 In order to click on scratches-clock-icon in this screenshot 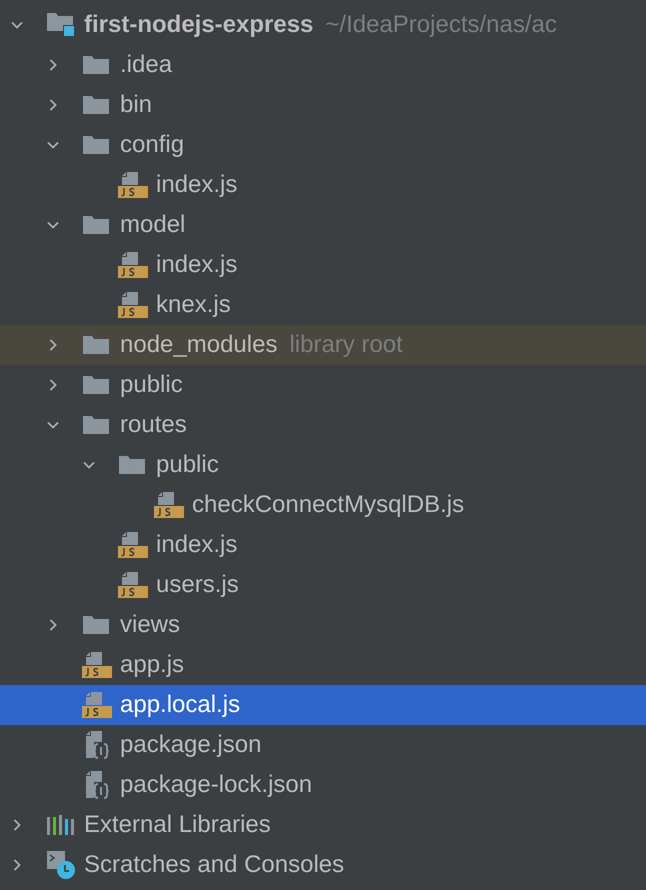, I will do `click(61, 865)`.